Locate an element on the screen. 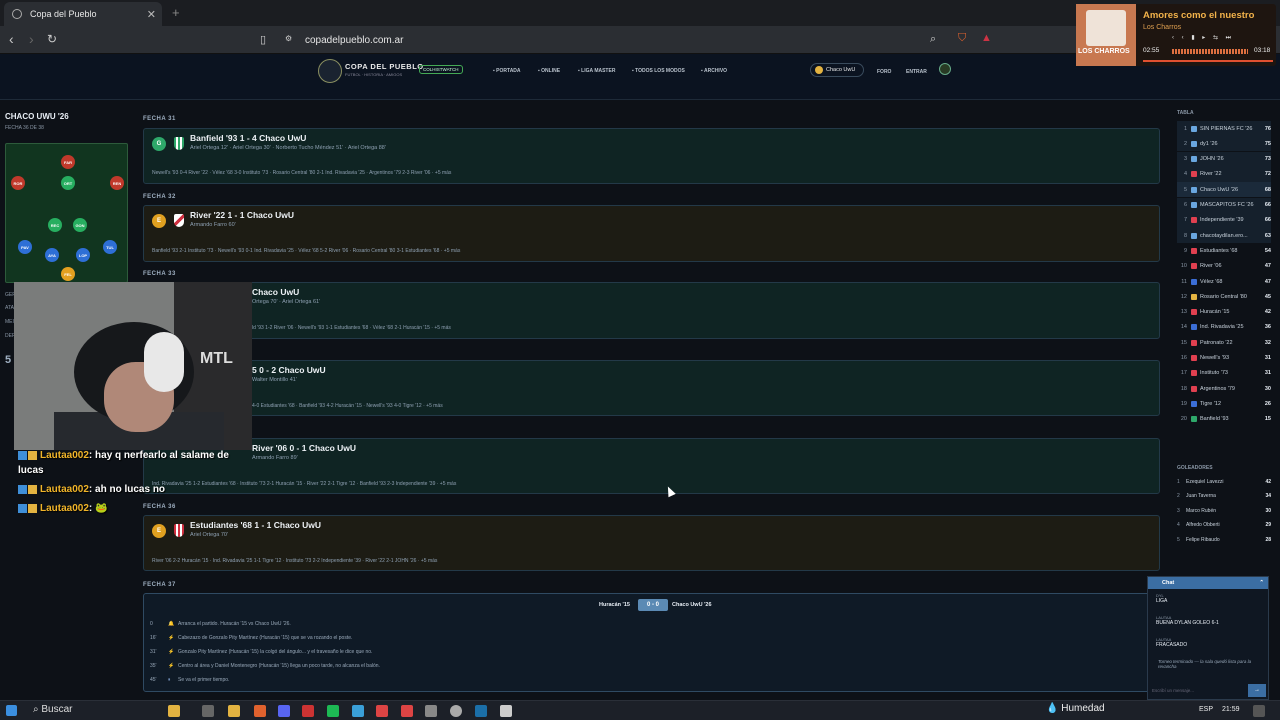 This screenshot has width=1280, height=720. player-chip: GON is located at coordinates (80, 225).